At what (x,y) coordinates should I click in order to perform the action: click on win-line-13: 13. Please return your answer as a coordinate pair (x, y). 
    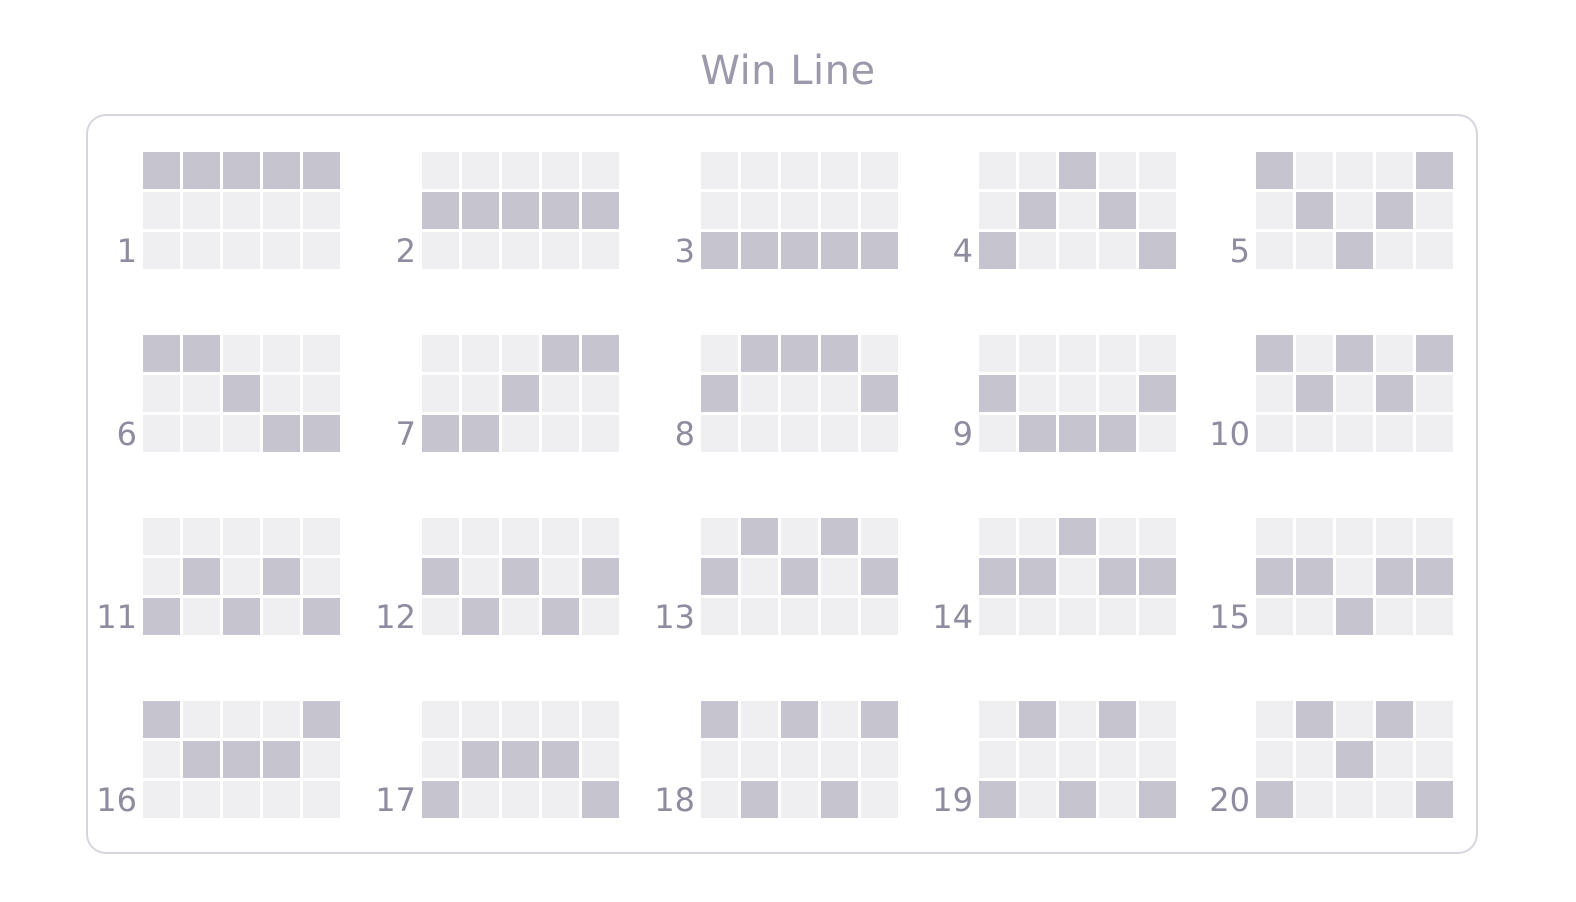
    Looking at the image, I should click on (756, 577).